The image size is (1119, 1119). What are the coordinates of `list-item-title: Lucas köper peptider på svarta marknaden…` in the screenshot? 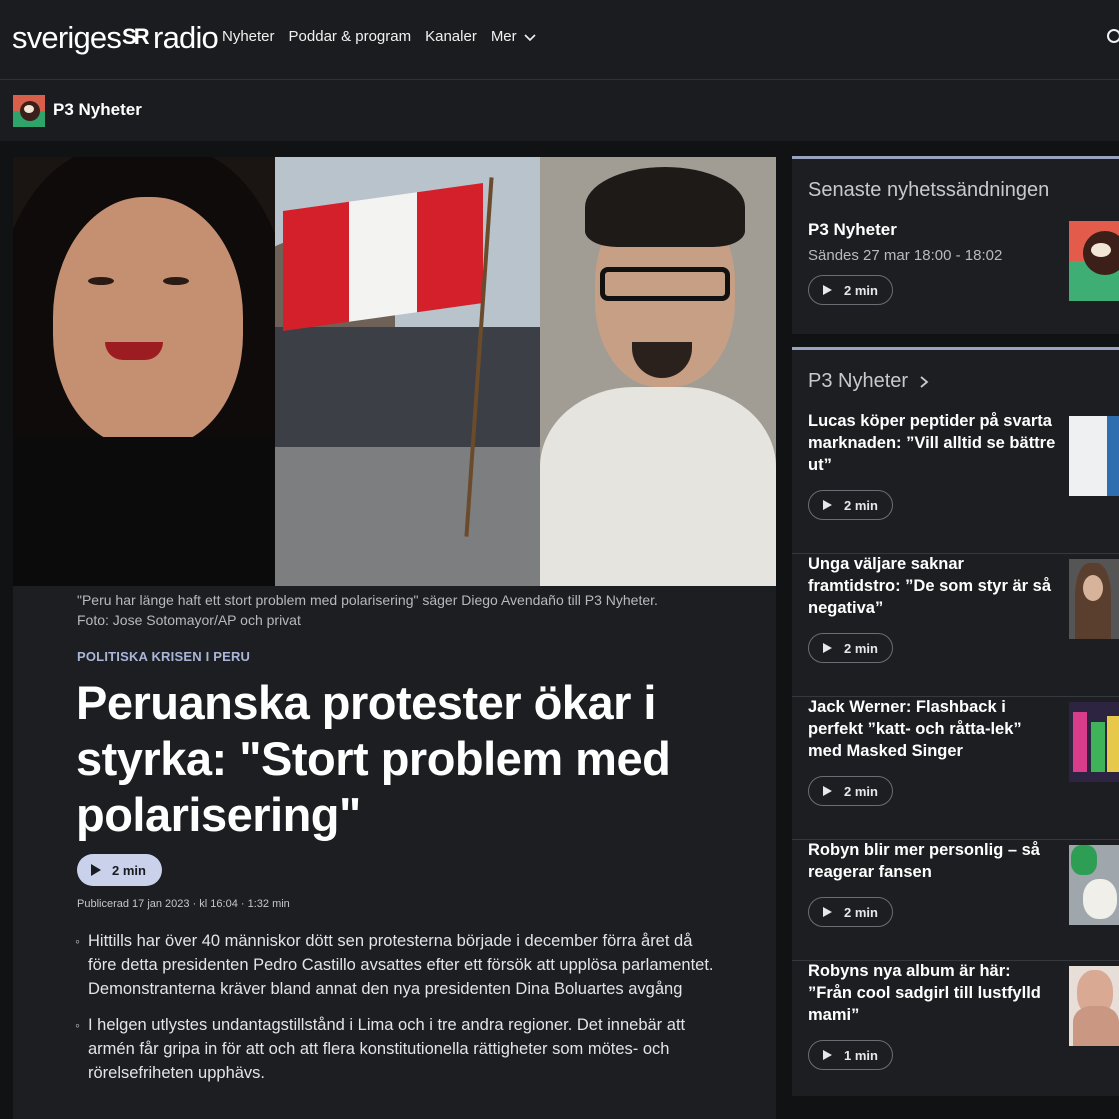 It's located at (933, 443).